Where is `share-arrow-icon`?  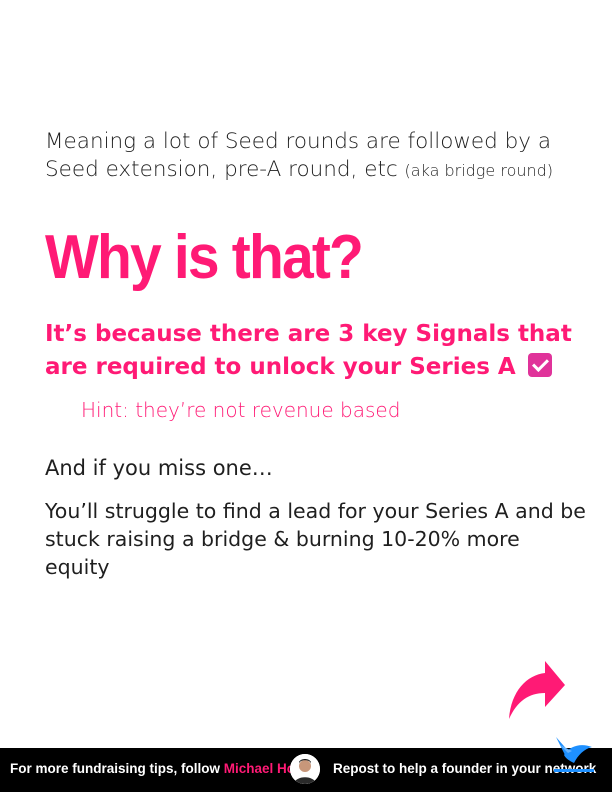 share-arrow-icon is located at coordinates (537, 690).